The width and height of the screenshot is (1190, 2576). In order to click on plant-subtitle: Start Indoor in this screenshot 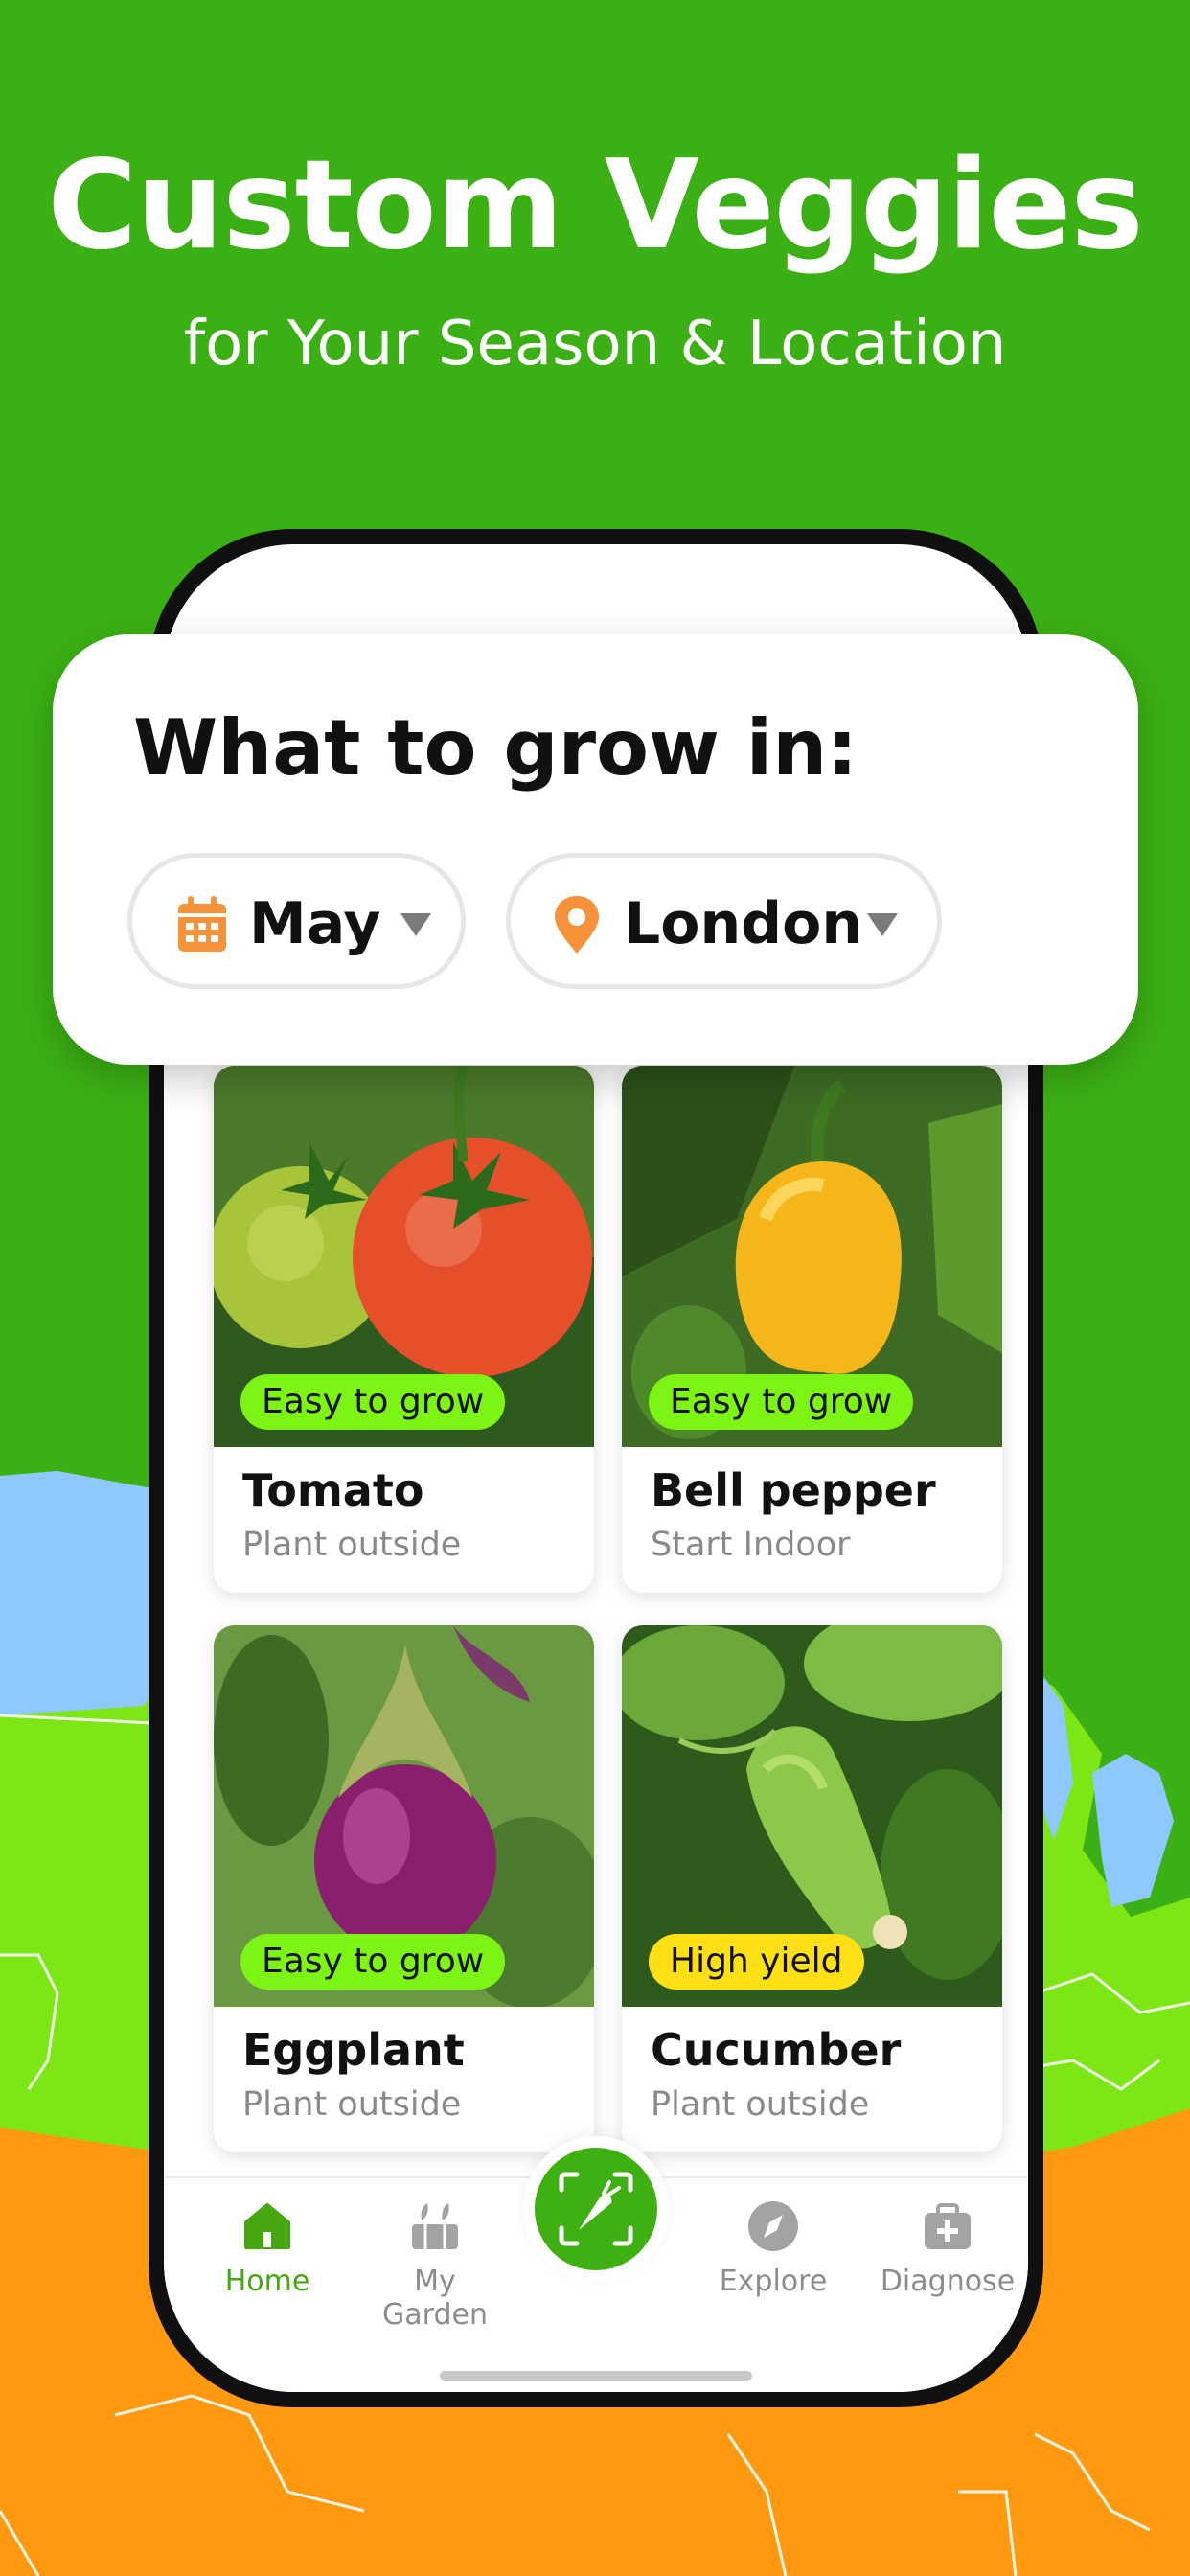, I will do `click(751, 1545)`.